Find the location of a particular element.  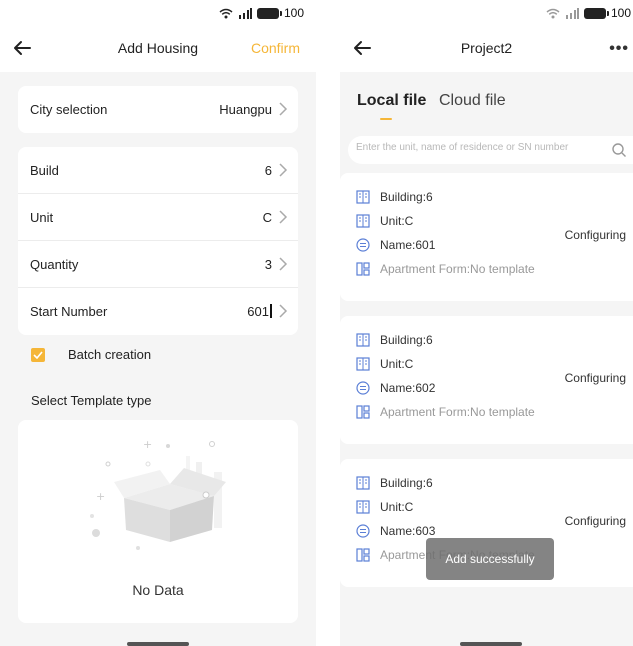

start-number-row: Start Number 601 is located at coordinates (158, 311).